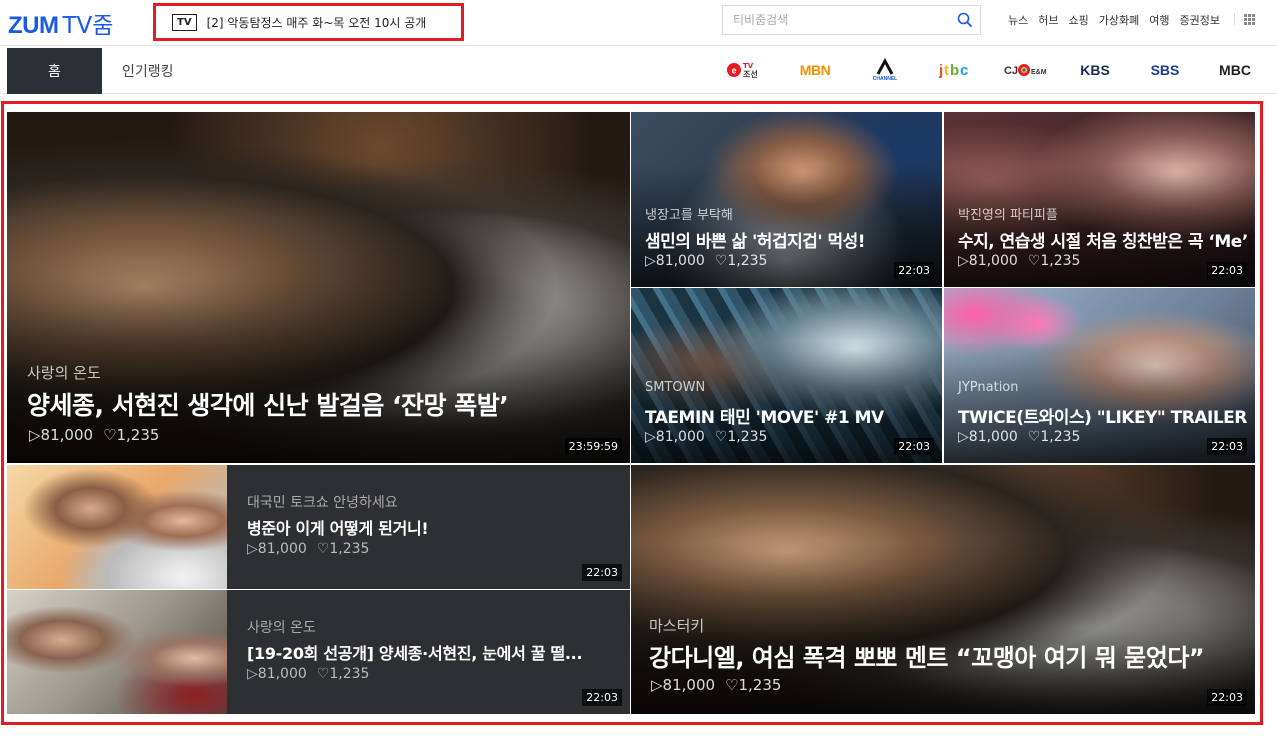  I want to click on video-category: 냉장고를 부탁해, so click(689, 215).